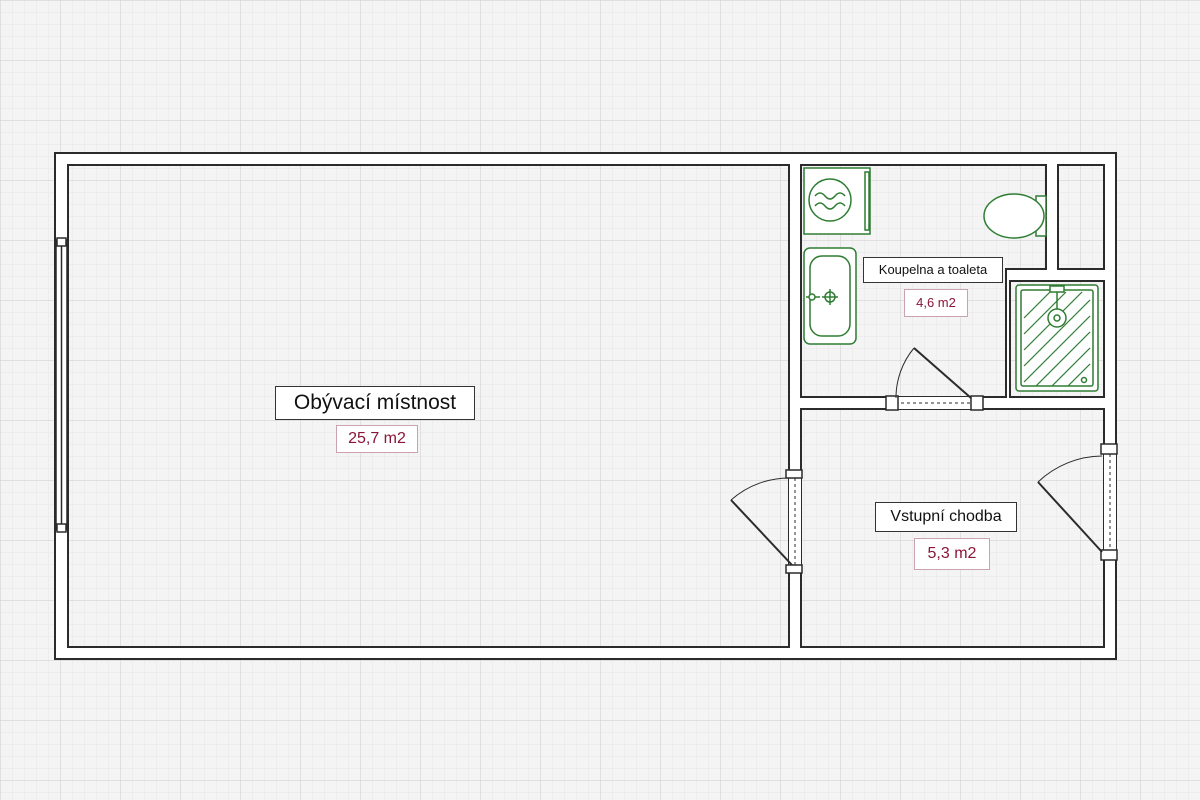 The width and height of the screenshot is (1200, 800). Describe the element at coordinates (1015, 216) in the screenshot. I see `toilet-icon` at that location.